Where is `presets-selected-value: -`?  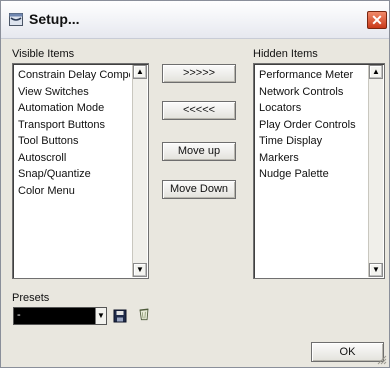
presets-selected-value: - is located at coordinates (19, 315).